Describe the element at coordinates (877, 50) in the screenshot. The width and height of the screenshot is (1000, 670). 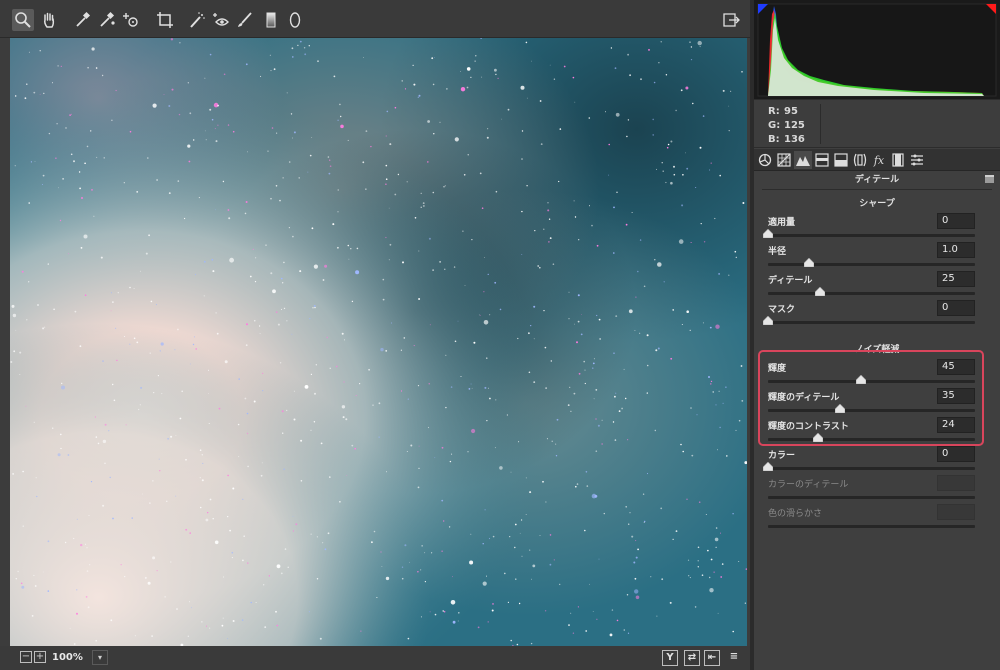
I see `histogram` at that location.